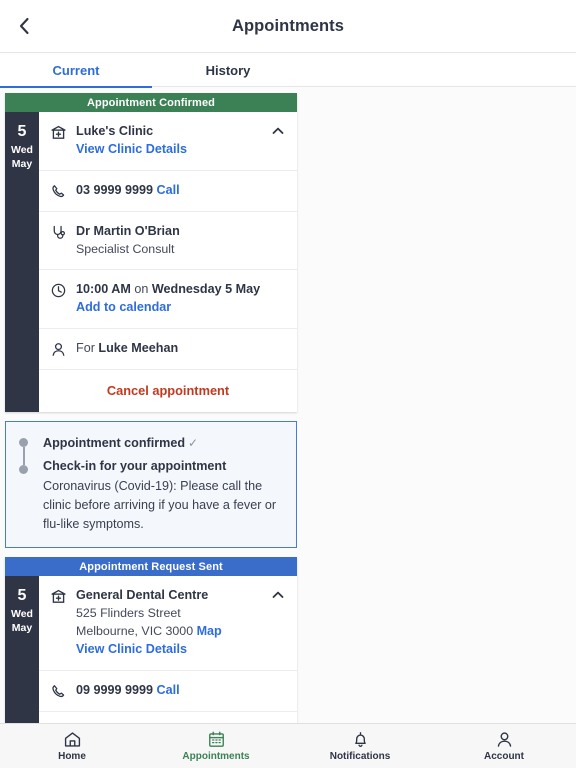 The height and width of the screenshot is (768, 576). What do you see at coordinates (142, 595) in the screenshot?
I see `clinic-name-2: General Dental Centre` at bounding box center [142, 595].